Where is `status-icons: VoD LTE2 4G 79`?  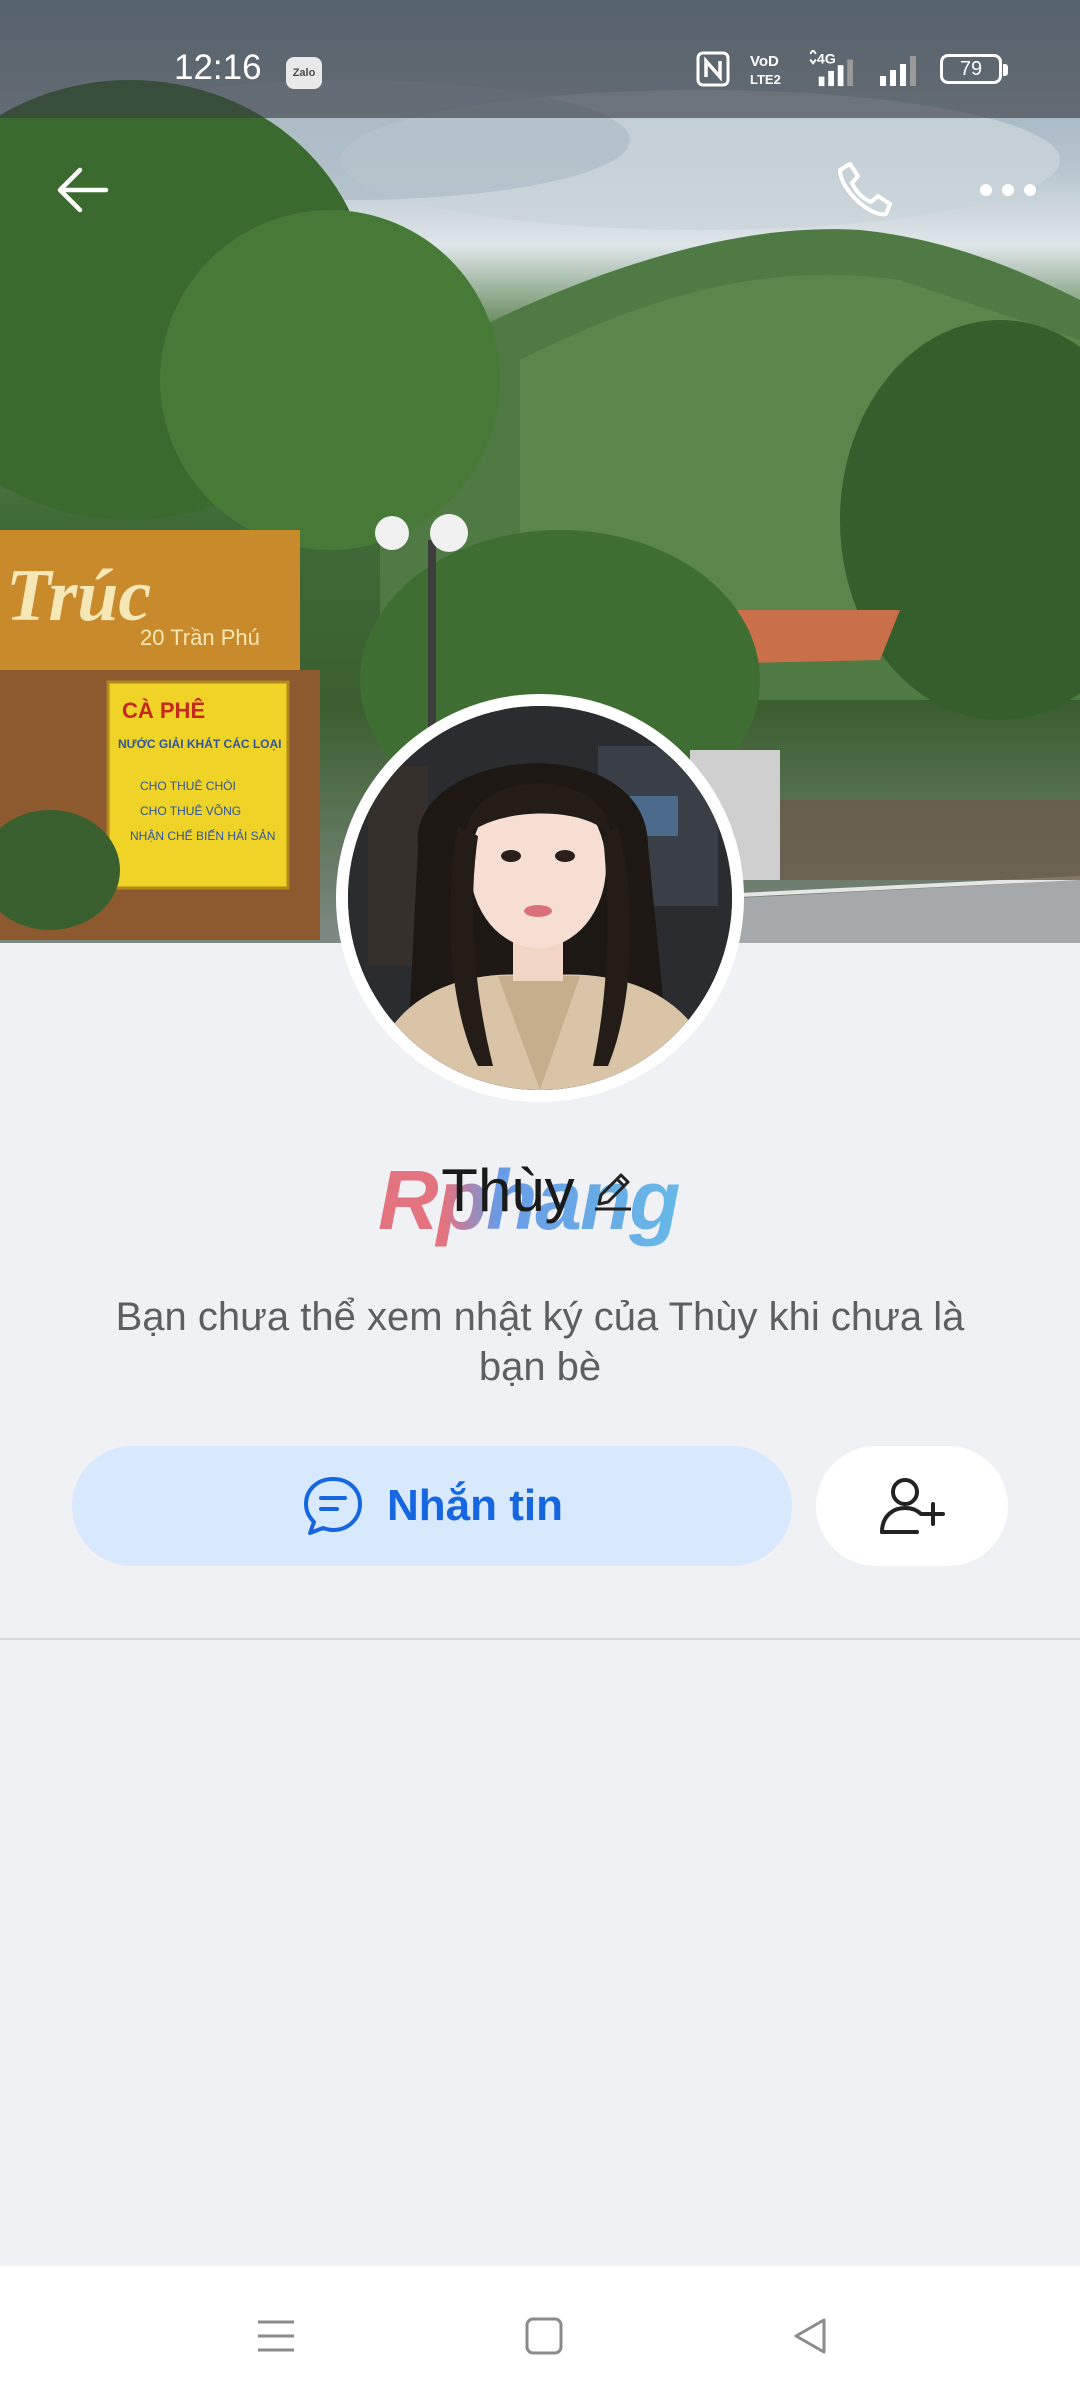 status-icons: VoD LTE2 4G 79 is located at coordinates (852, 69).